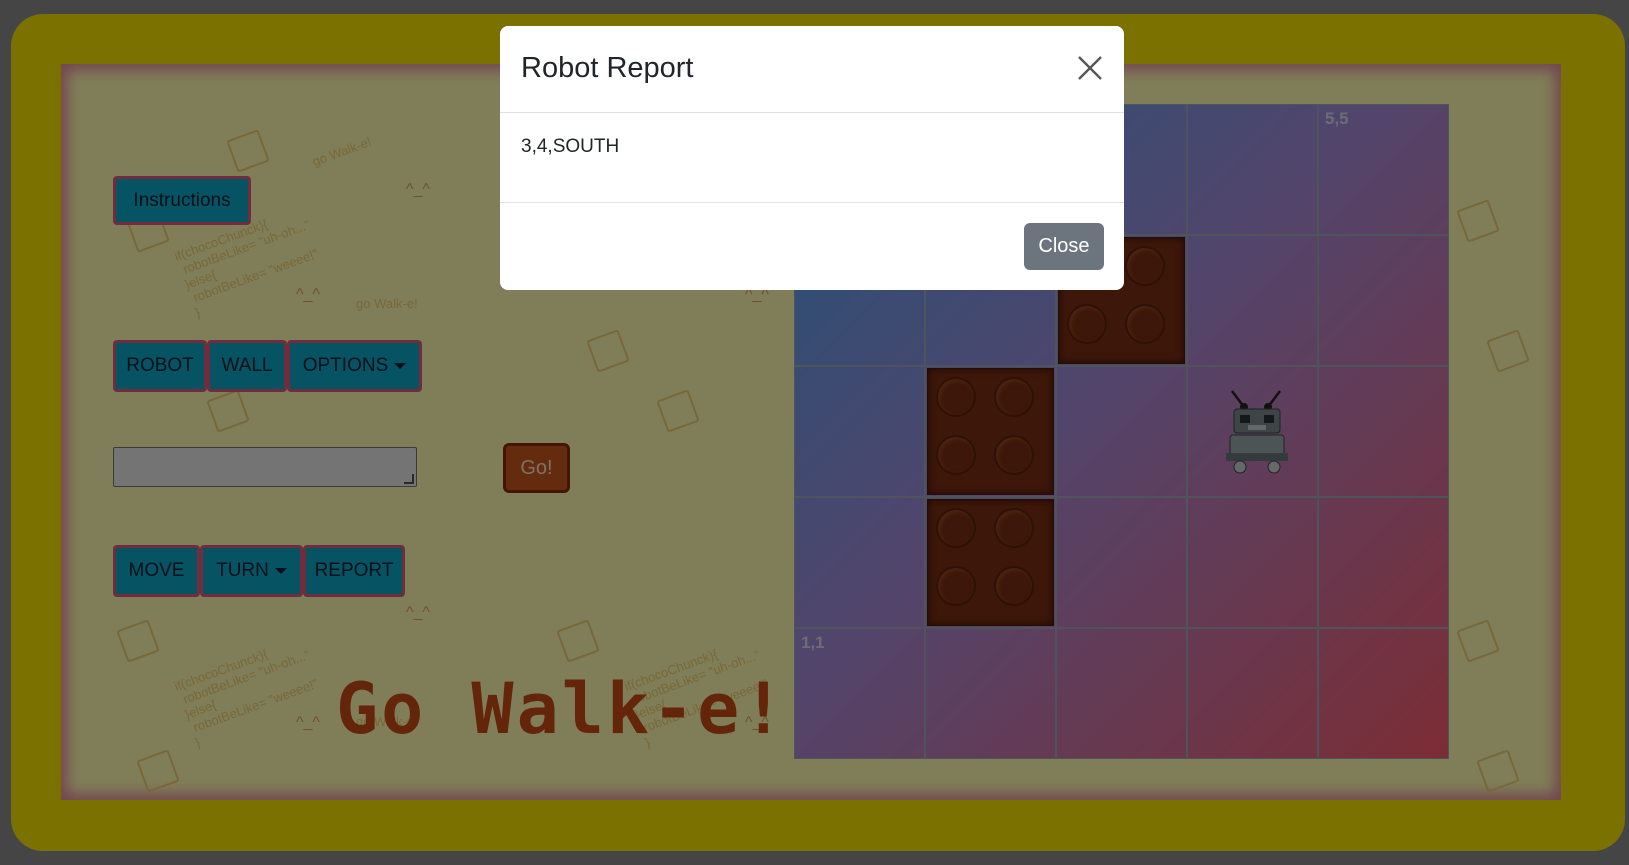  I want to click on robot-report-modal: Robot Report 3,4,SOUTH Close, so click(812, 158).